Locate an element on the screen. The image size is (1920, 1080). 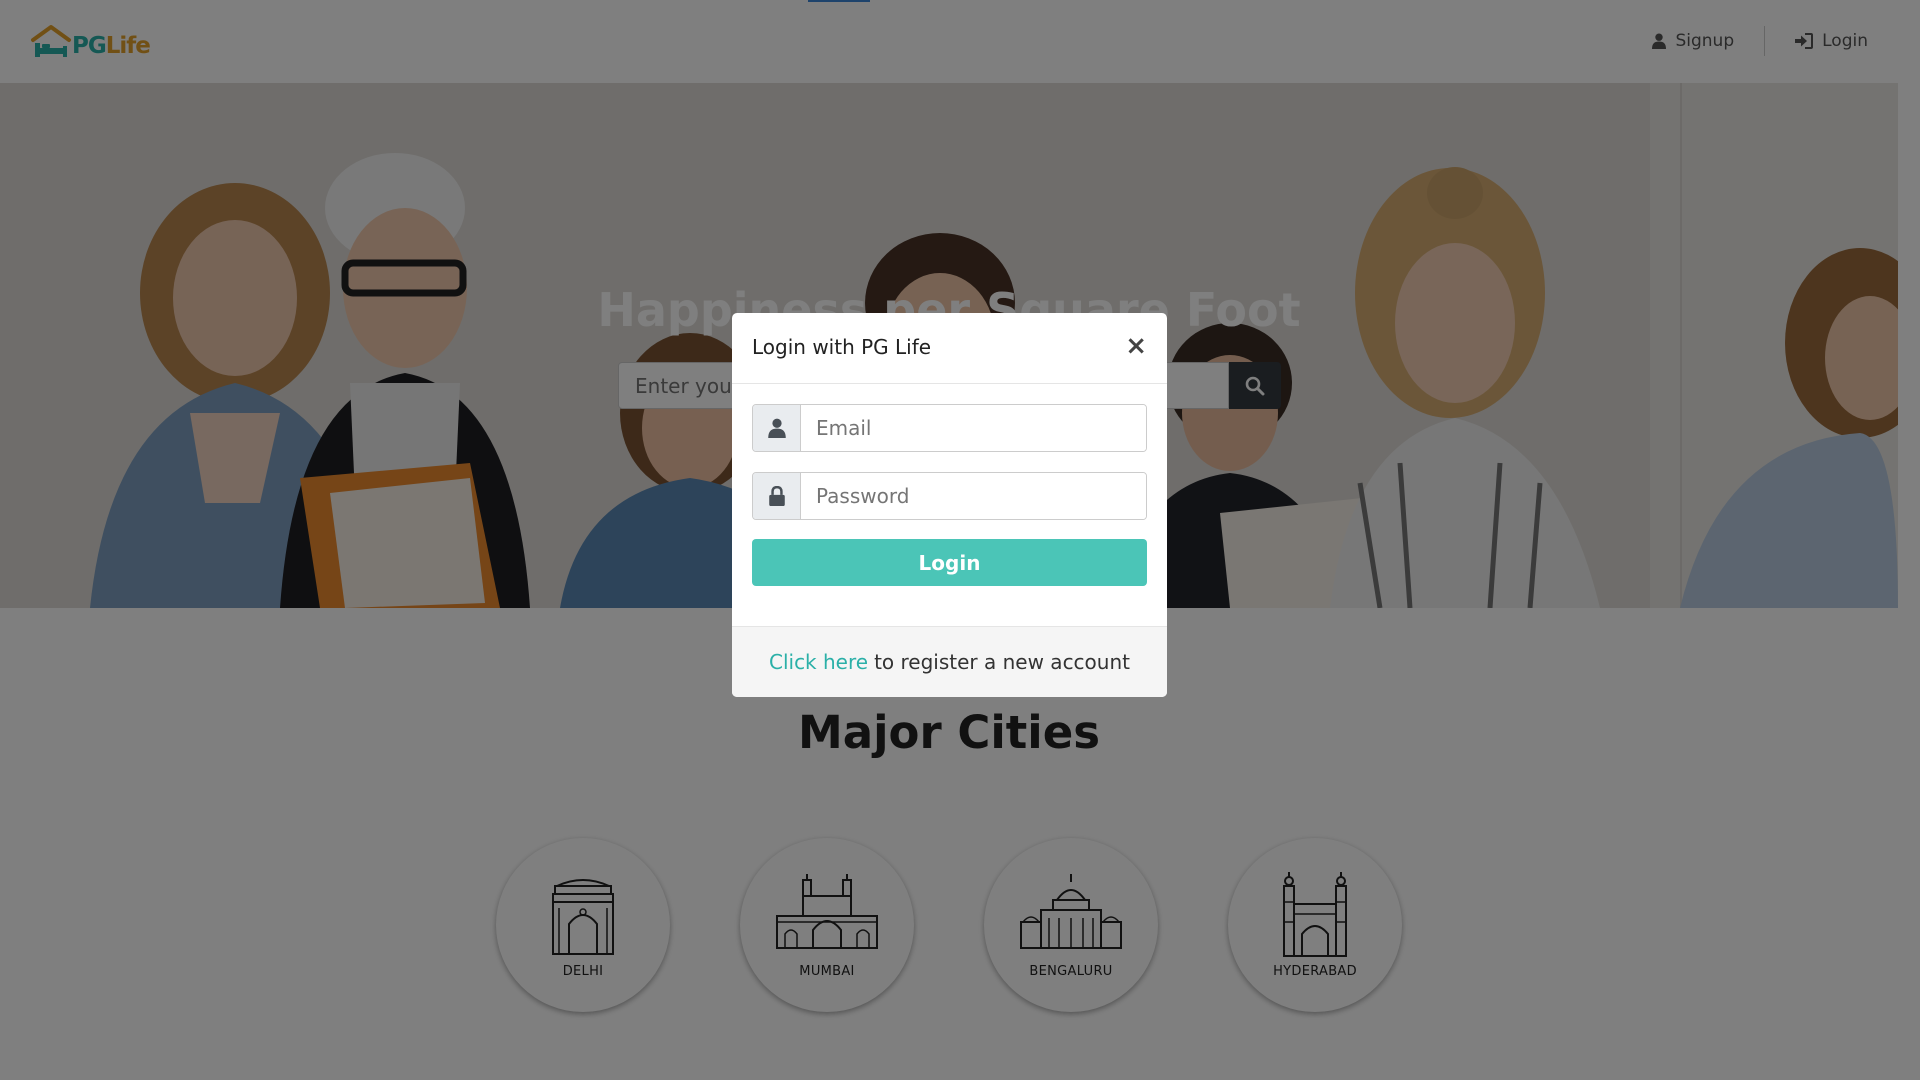
close-button: × is located at coordinates (1136, 346).